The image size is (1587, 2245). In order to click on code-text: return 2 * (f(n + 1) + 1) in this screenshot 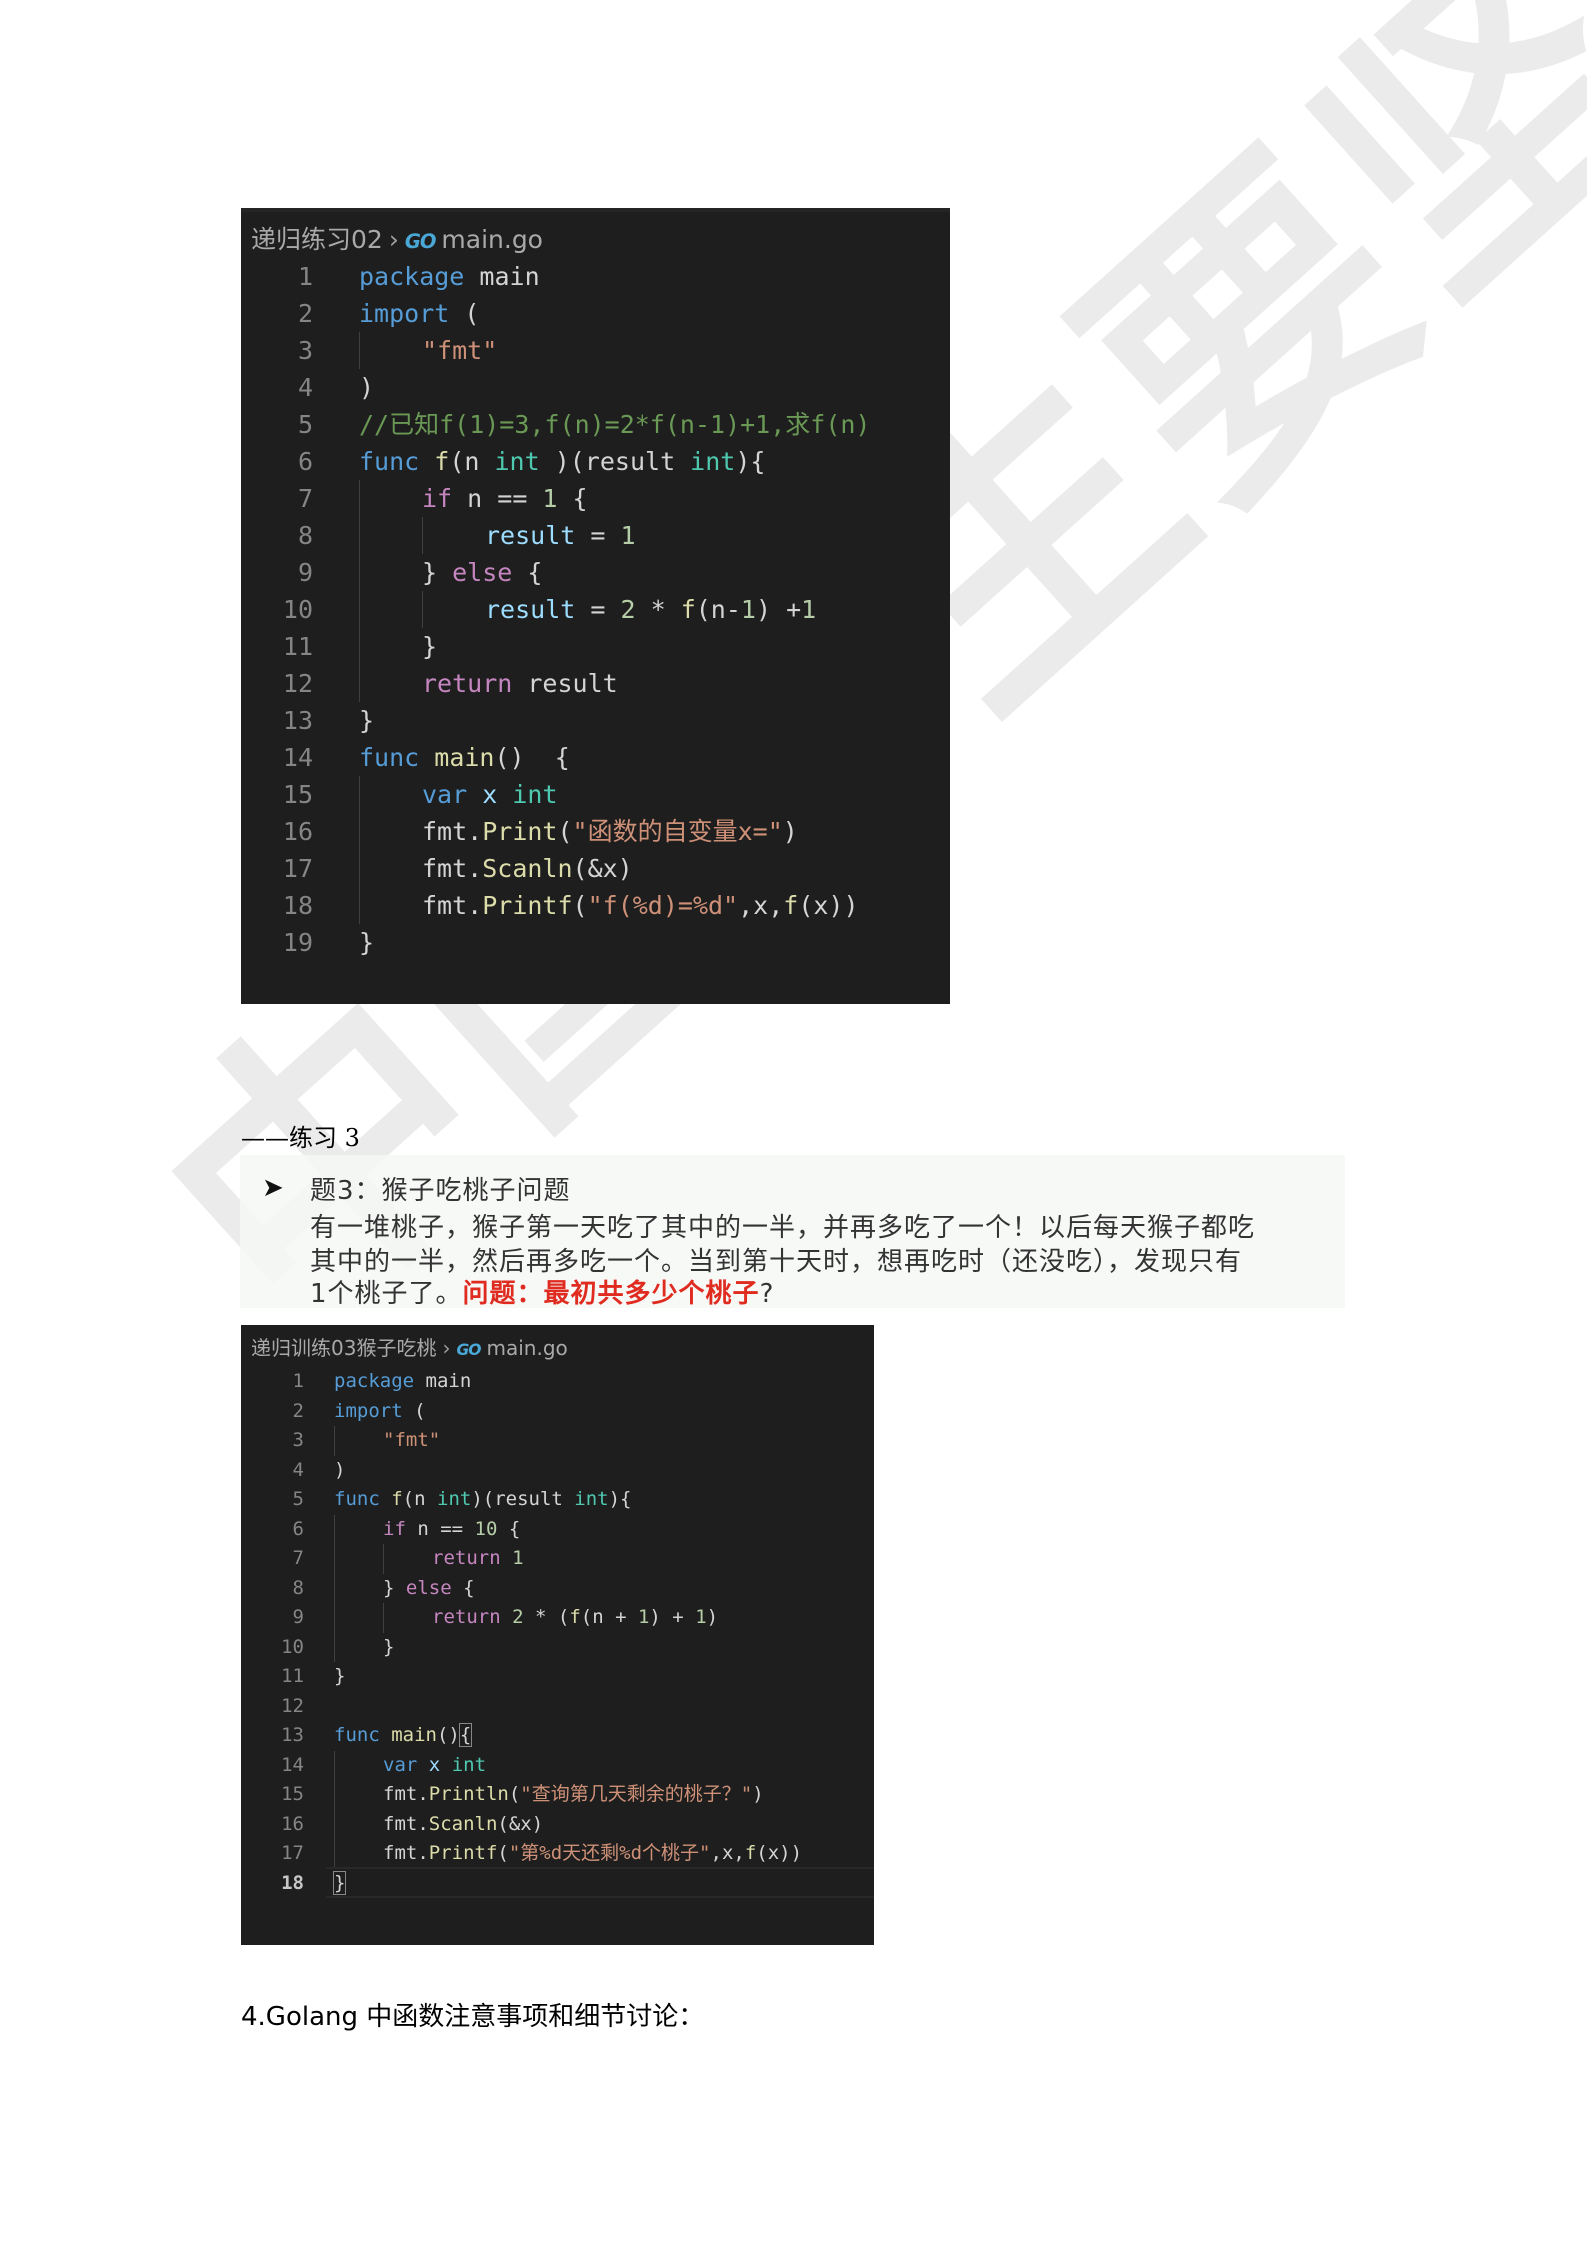, I will do `click(575, 1618)`.